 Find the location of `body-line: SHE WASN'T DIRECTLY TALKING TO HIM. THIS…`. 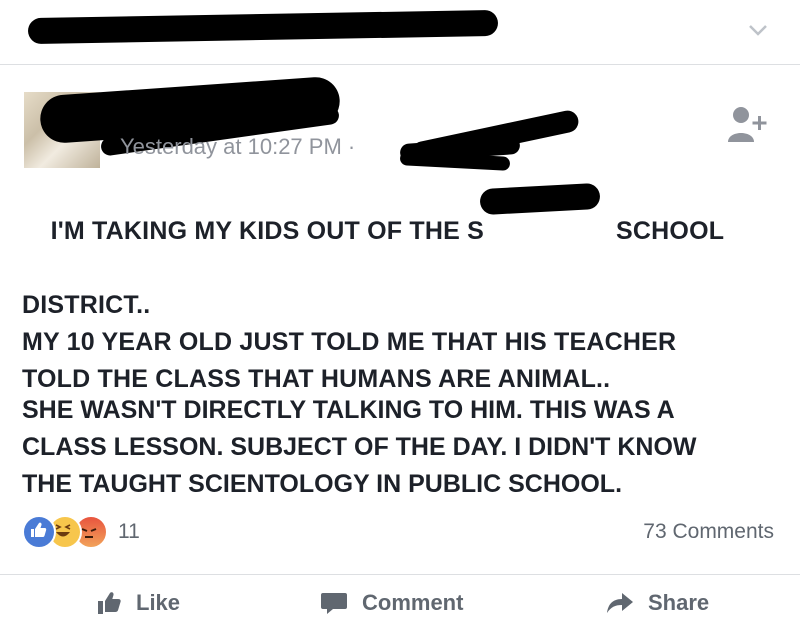

body-line: SHE WASN'T DIRECTLY TALKING TO HIM. THIS… is located at coordinates (348, 410).